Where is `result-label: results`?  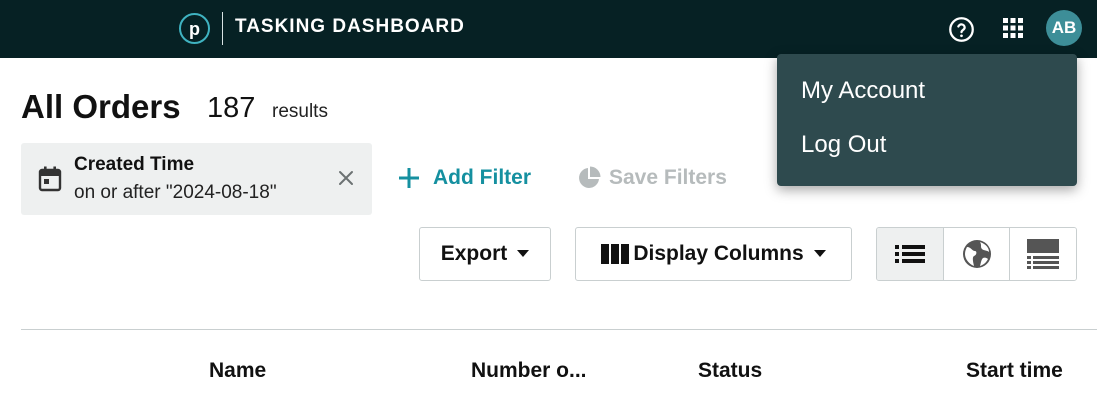
result-label: results is located at coordinates (300, 111).